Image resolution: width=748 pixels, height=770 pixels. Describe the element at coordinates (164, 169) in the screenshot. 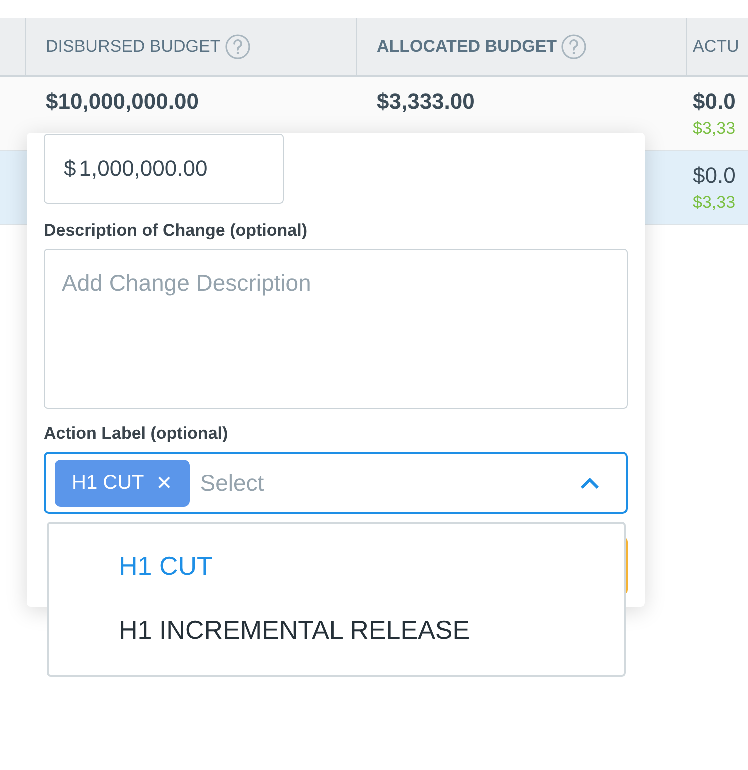

I see `amount-field: $1,000,000.00` at that location.